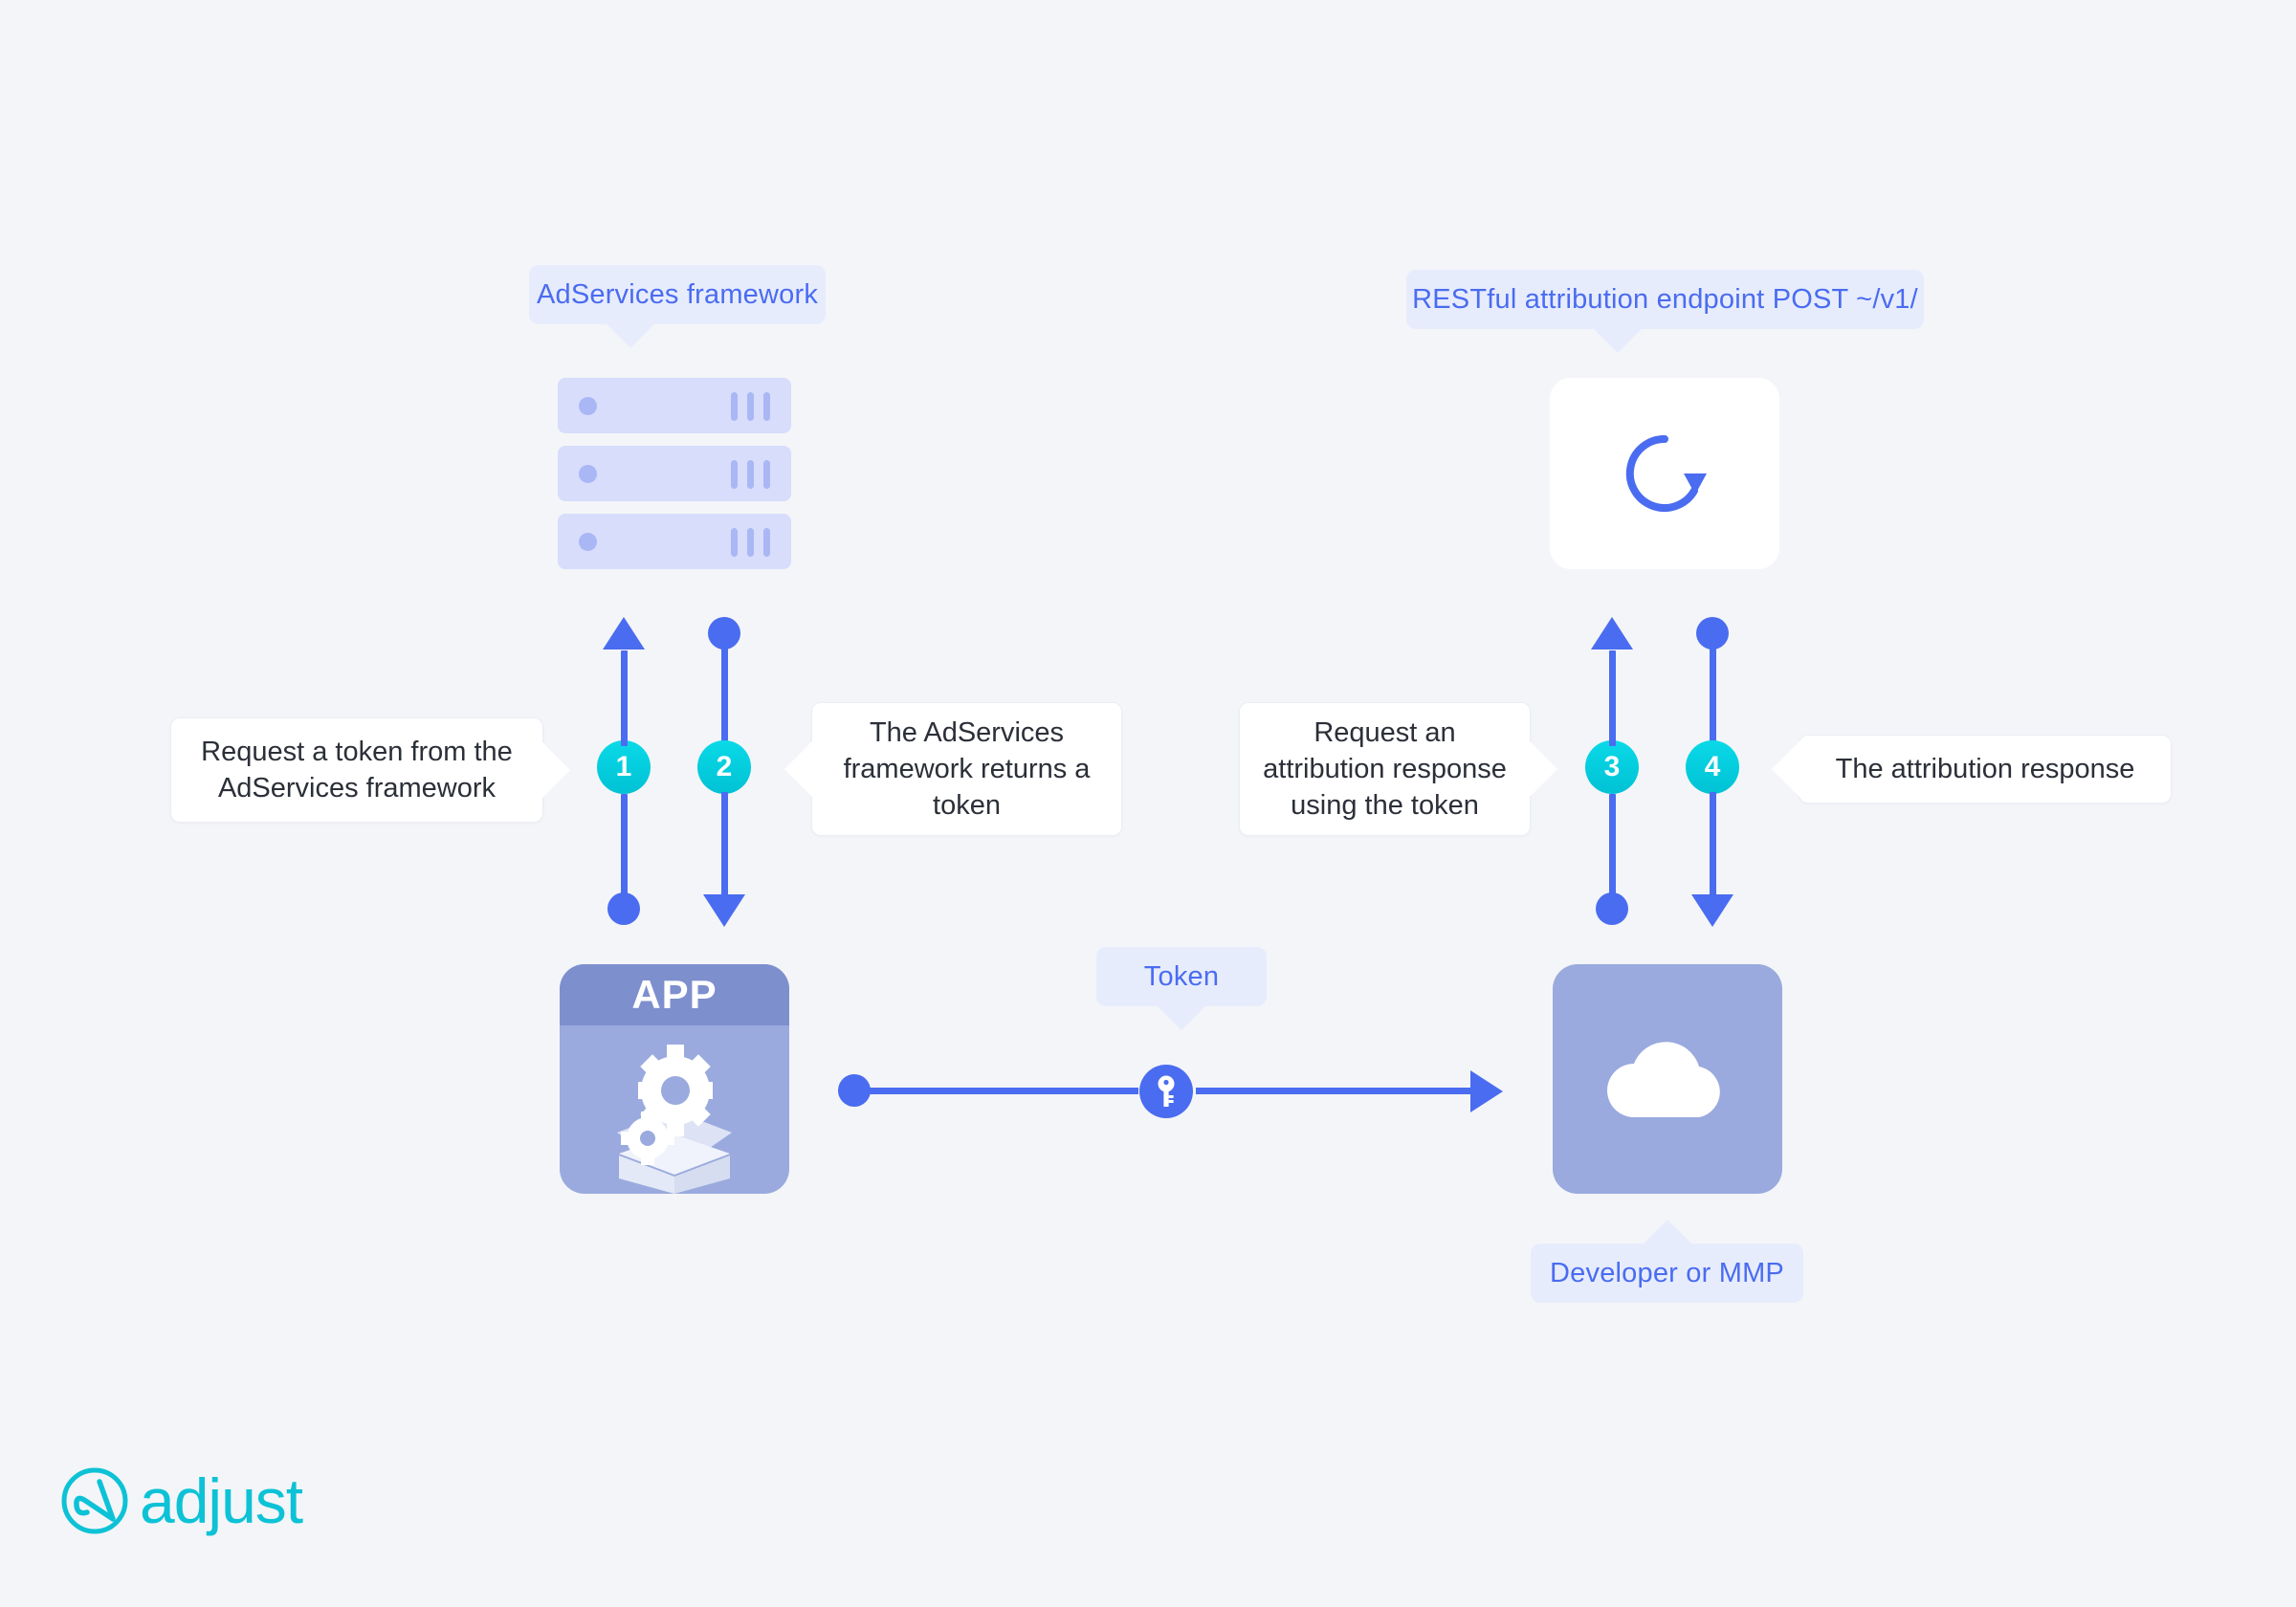 The height and width of the screenshot is (1607, 2296). I want to click on adjust-logo: adjust, so click(181, 1500).